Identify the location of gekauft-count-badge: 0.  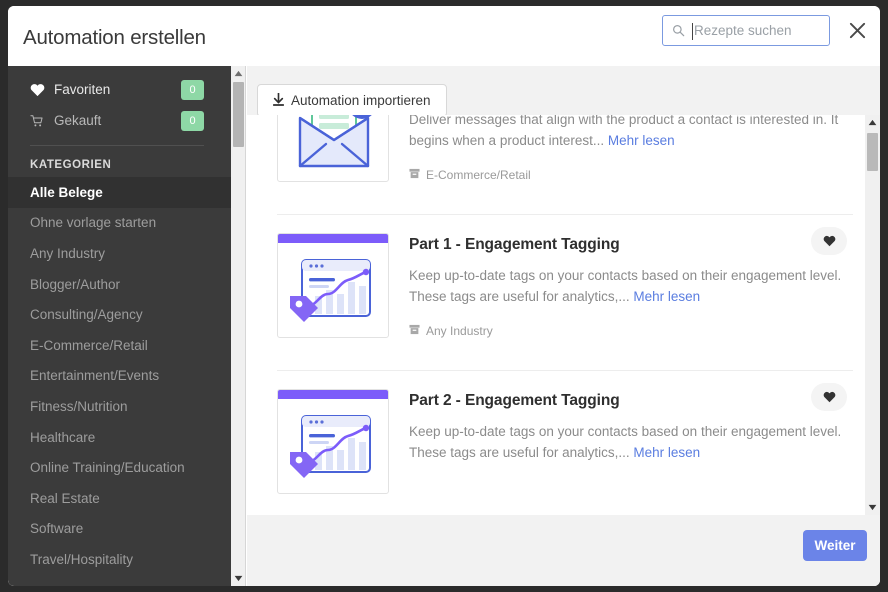
(192, 120).